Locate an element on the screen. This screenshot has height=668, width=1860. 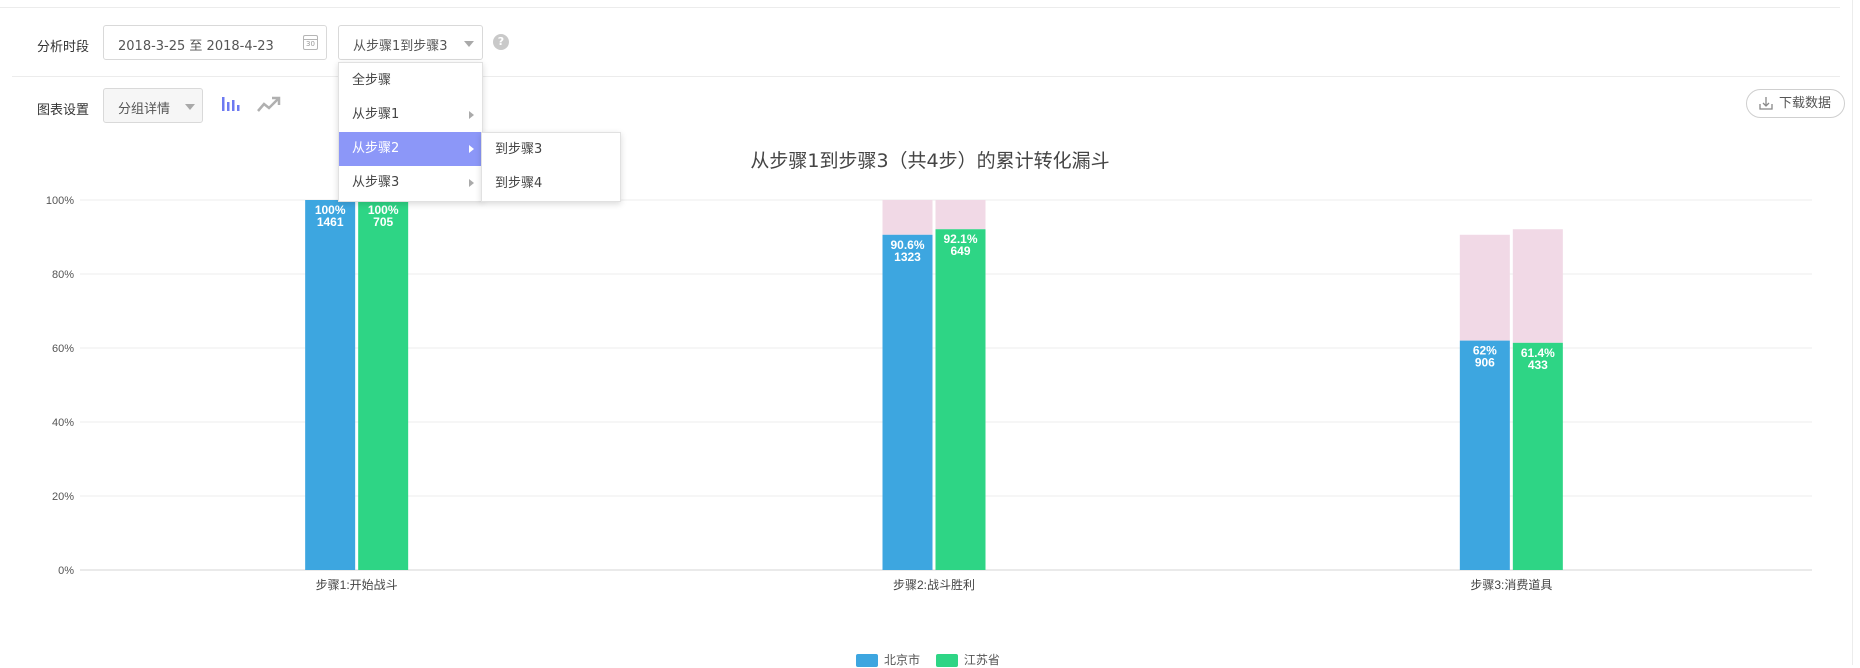
x-category-label: 步骤2:战斗胜利 is located at coordinates (934, 584).